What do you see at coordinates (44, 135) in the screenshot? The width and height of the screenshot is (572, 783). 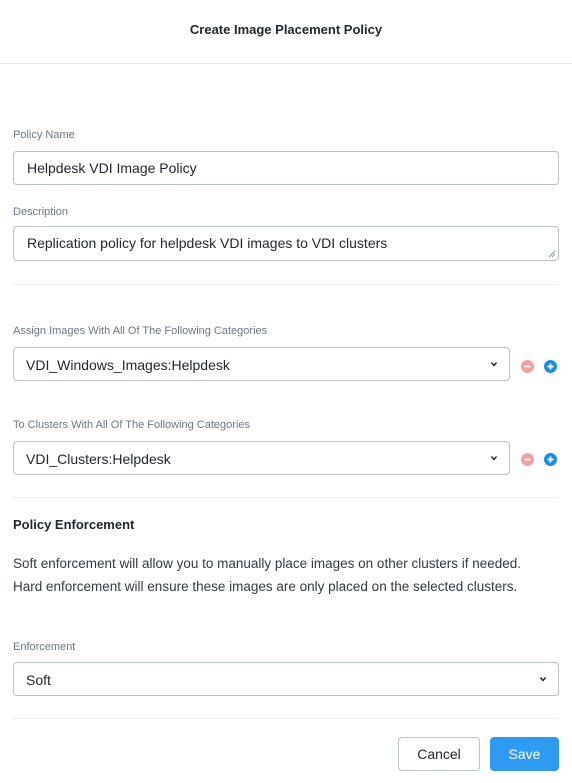 I see `policy-name-label: Policy Name` at bounding box center [44, 135].